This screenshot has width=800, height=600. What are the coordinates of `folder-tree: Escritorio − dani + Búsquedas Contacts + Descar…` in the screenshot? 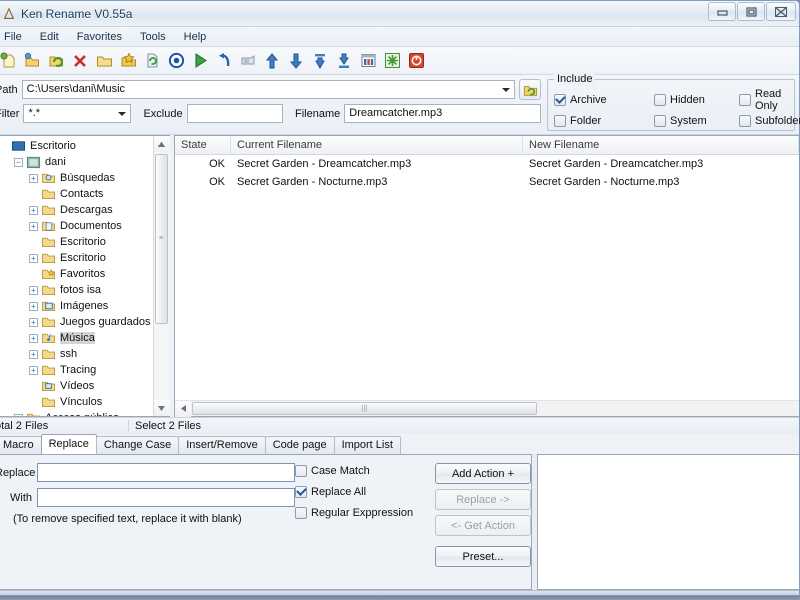 It's located at (76, 276).